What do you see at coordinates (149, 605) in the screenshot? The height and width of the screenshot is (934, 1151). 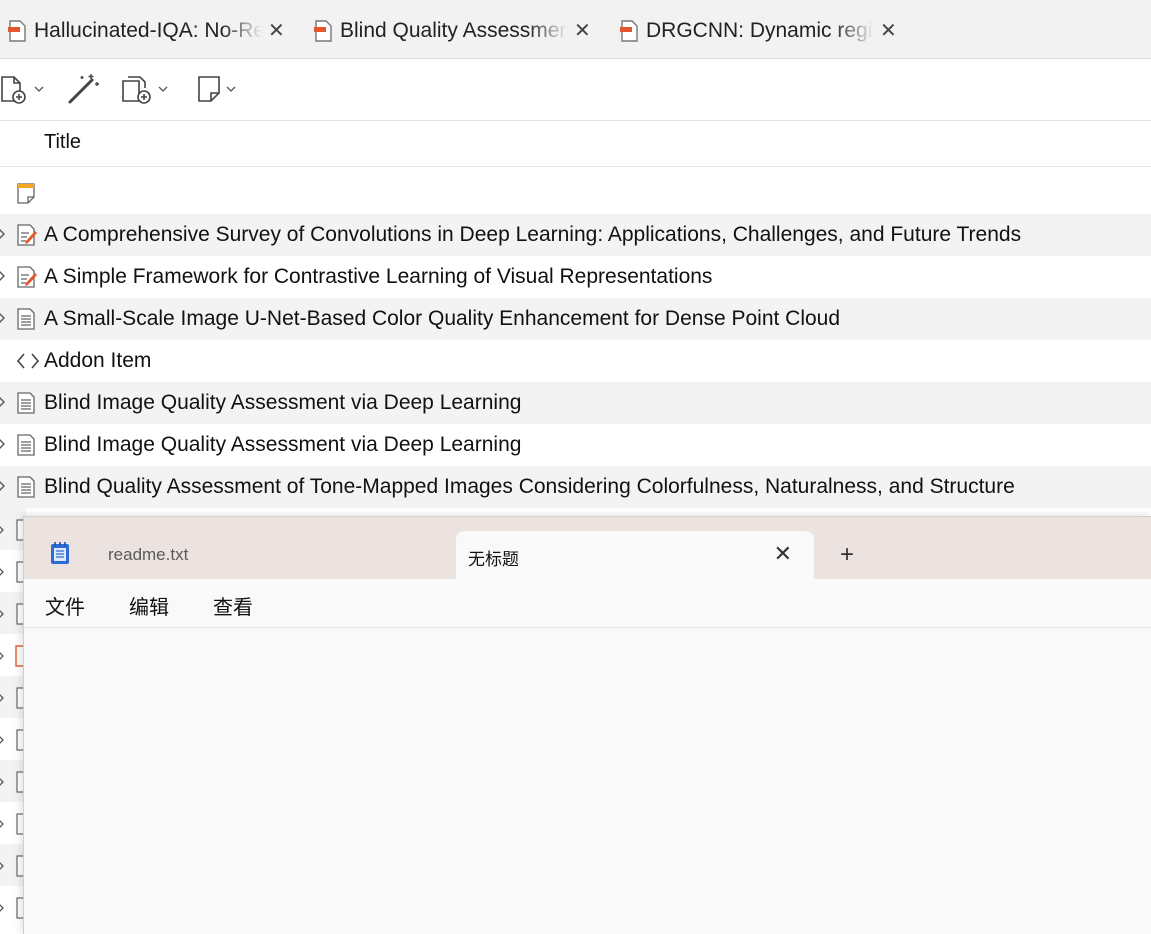 I see `menu-edit: 编辑` at bounding box center [149, 605].